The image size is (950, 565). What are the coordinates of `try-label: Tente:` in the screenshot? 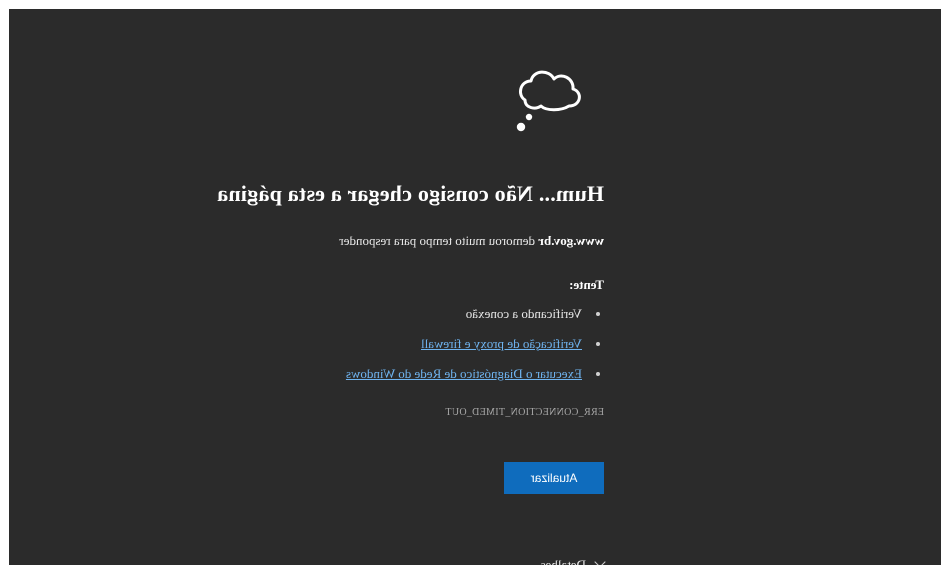 It's located at (586, 284).